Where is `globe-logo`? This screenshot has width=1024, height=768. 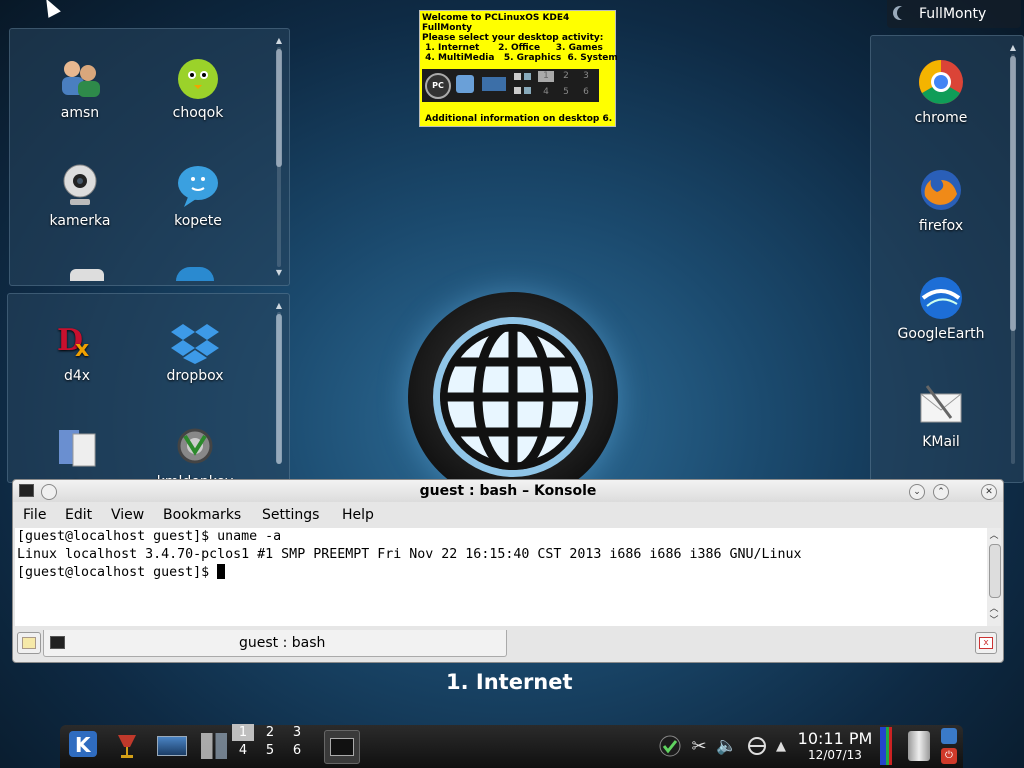
globe-logo is located at coordinates (513, 397).